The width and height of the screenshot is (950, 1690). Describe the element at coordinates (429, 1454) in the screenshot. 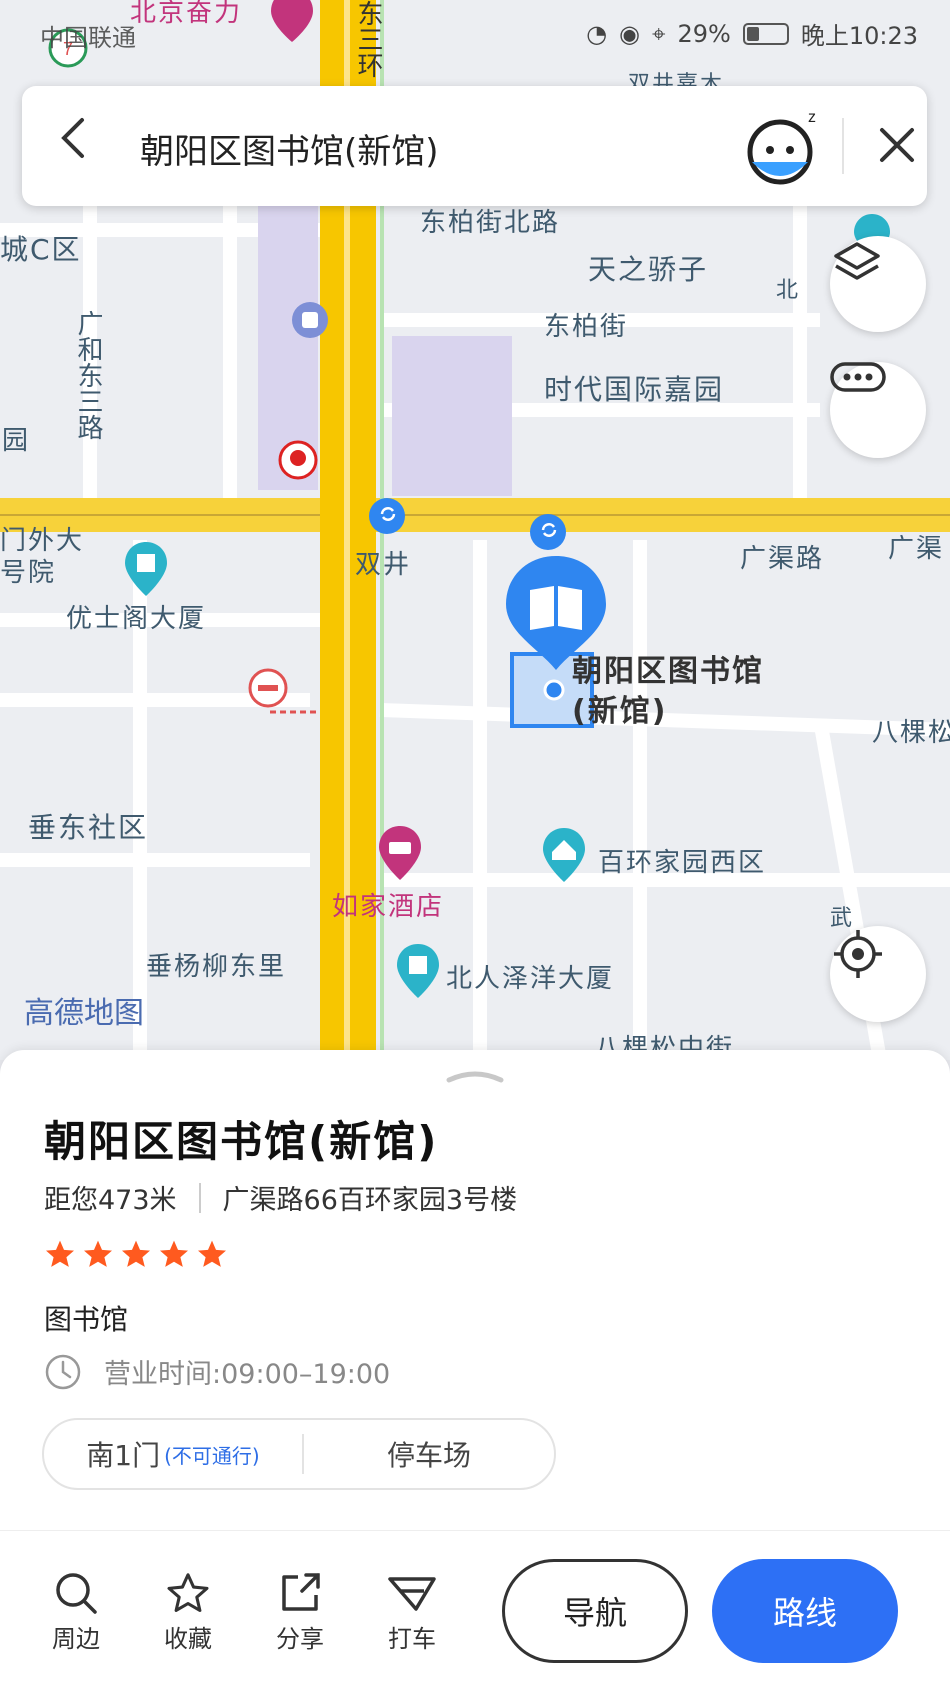

I see `parking-chip: 停车场` at that location.